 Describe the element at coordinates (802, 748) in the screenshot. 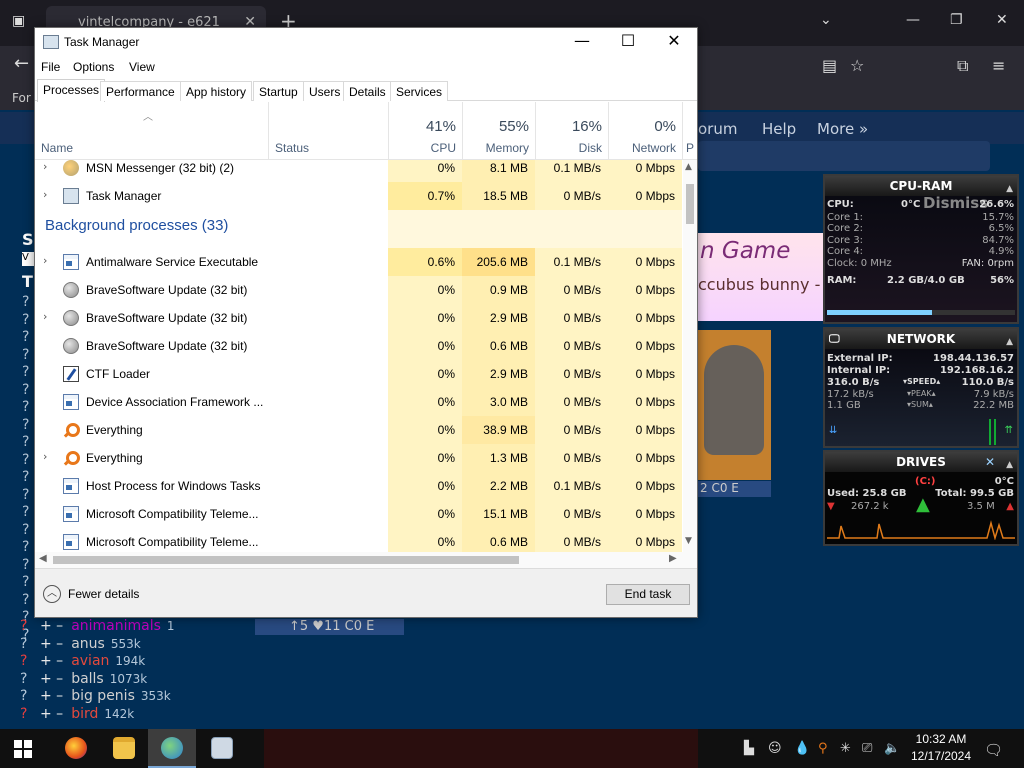

I see `tray-drop-icon: 💧` at that location.